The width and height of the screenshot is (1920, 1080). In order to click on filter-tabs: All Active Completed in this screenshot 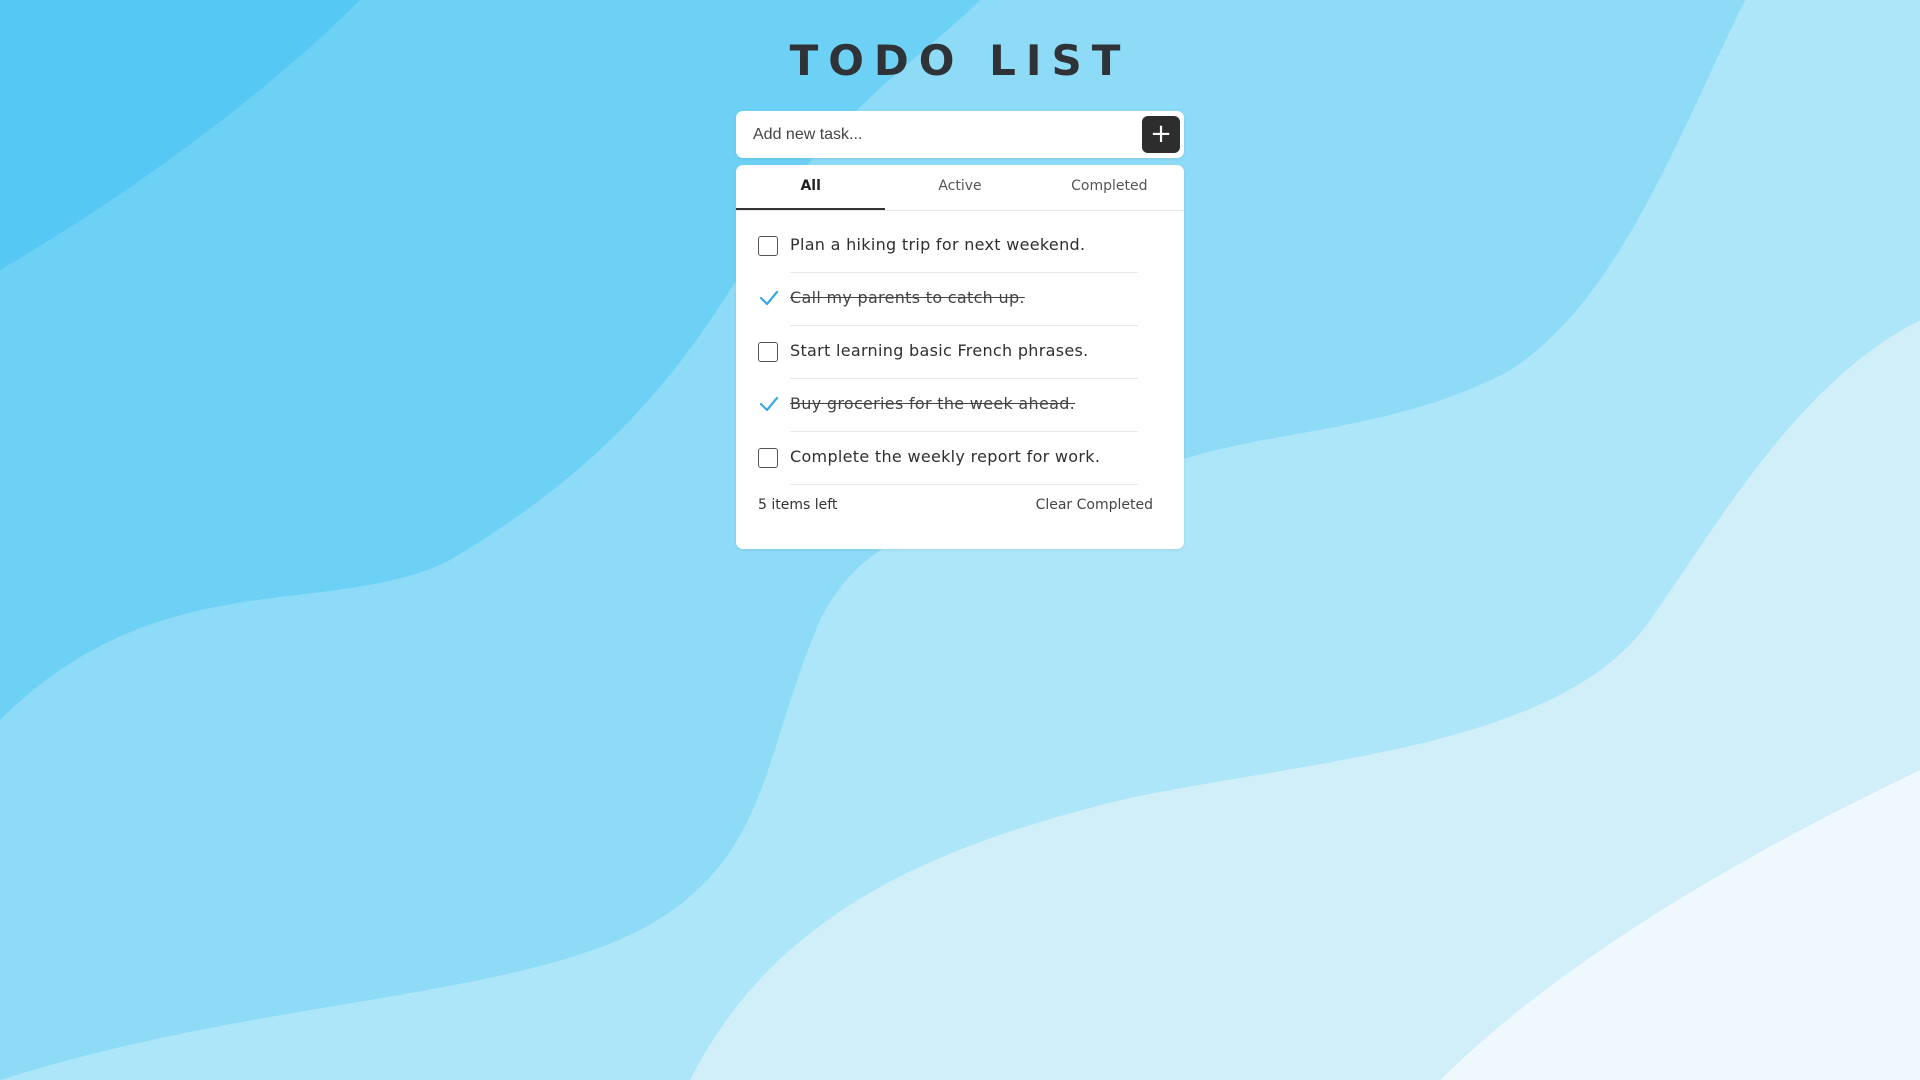, I will do `click(960, 188)`.